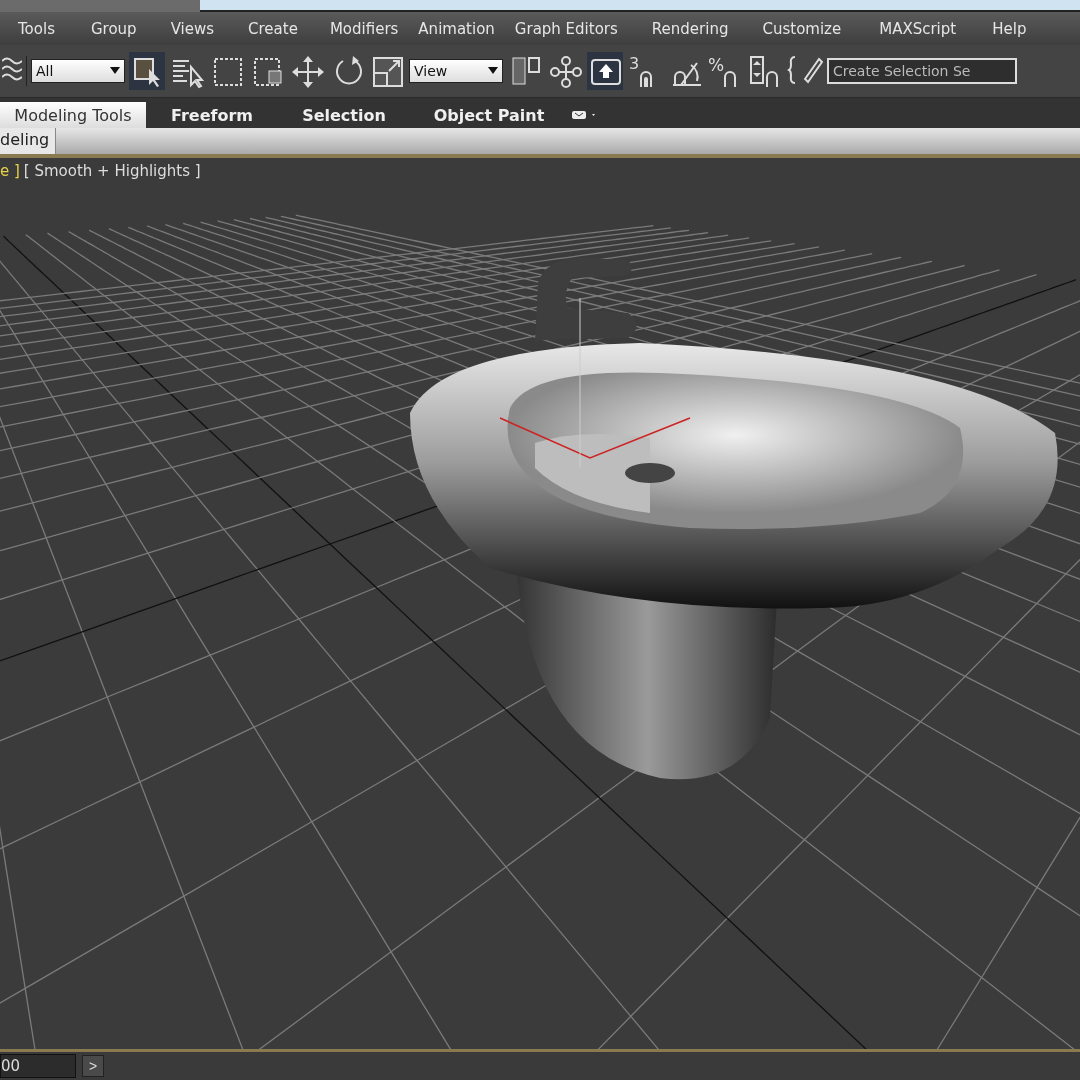  I want to click on menu-item: MAXScript, so click(918, 28).